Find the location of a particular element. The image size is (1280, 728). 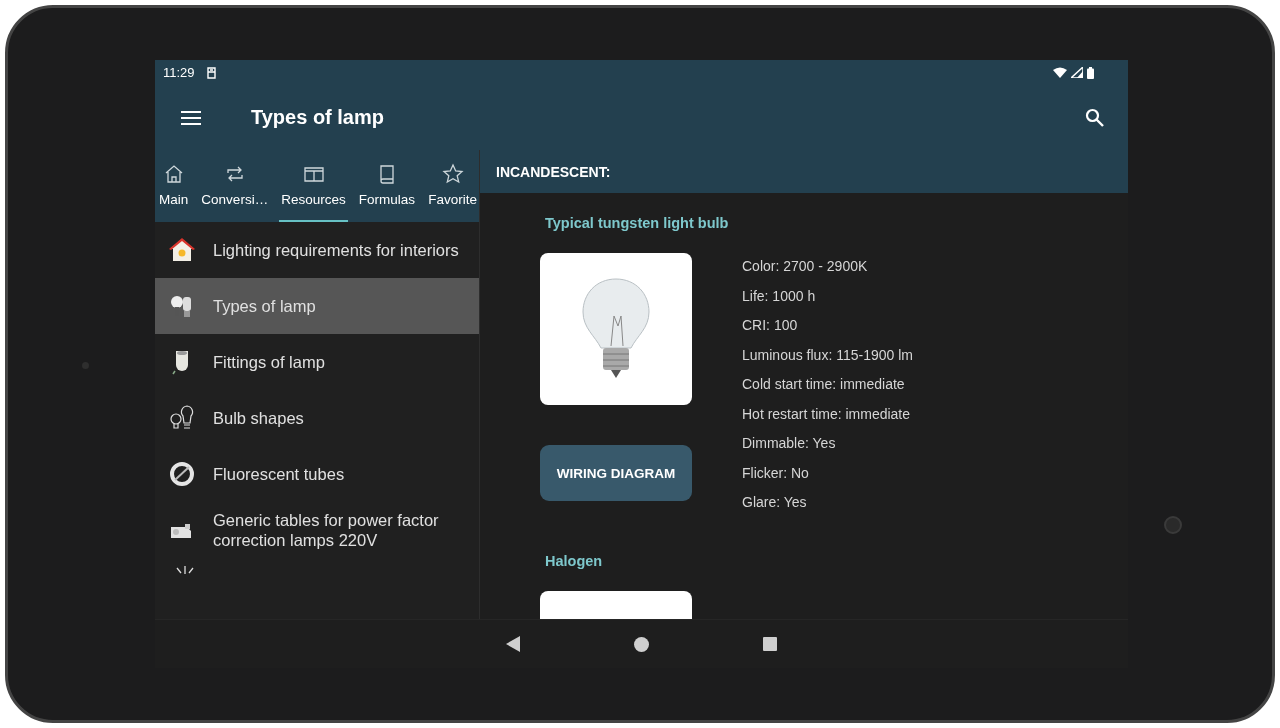

nav-tab: Favorite is located at coordinates (452, 186).